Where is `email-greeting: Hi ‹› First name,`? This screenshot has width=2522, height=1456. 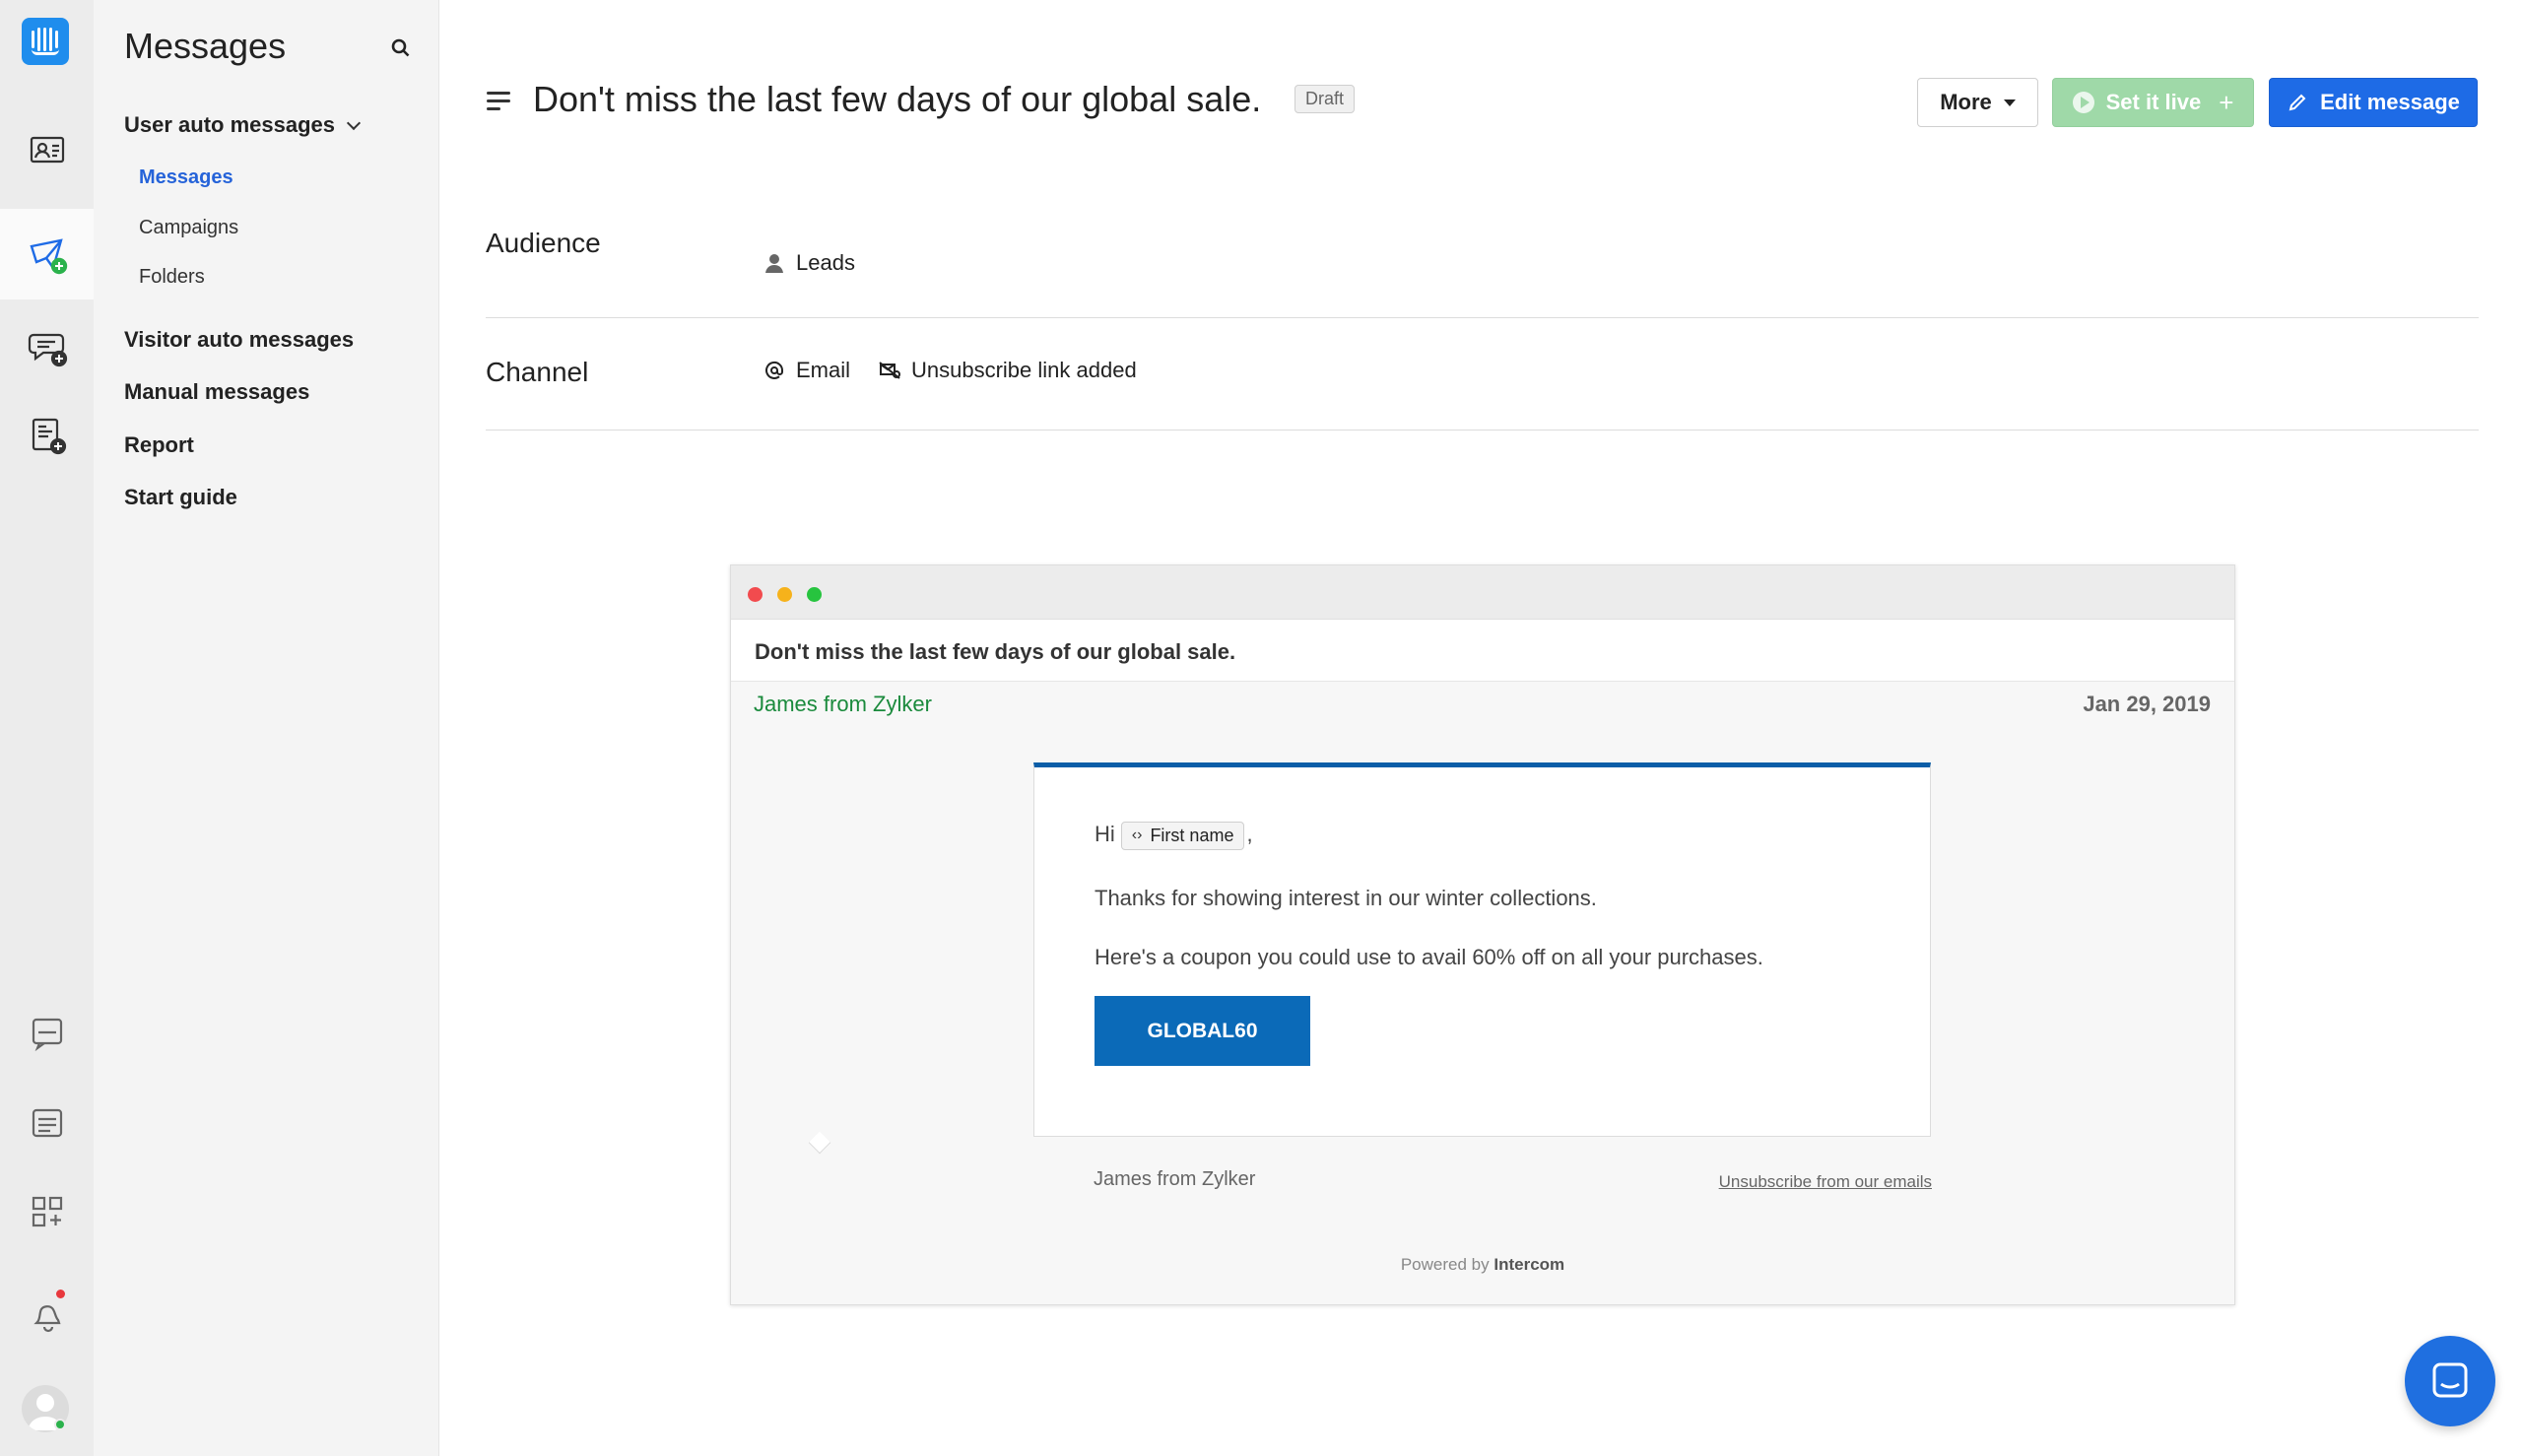
email-greeting: Hi ‹› First name, is located at coordinates (1174, 836).